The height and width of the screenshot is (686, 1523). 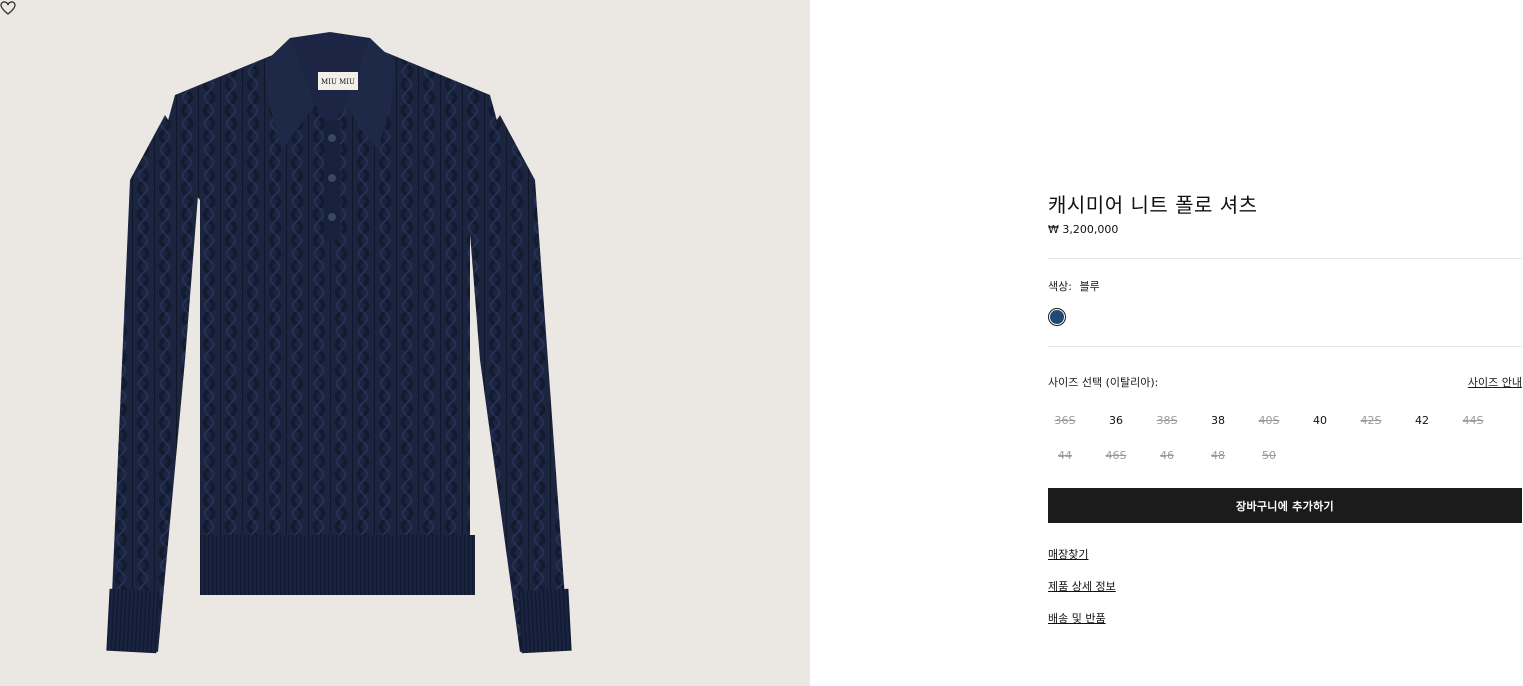 I want to click on size-option-42: 42, so click(x=1422, y=420).